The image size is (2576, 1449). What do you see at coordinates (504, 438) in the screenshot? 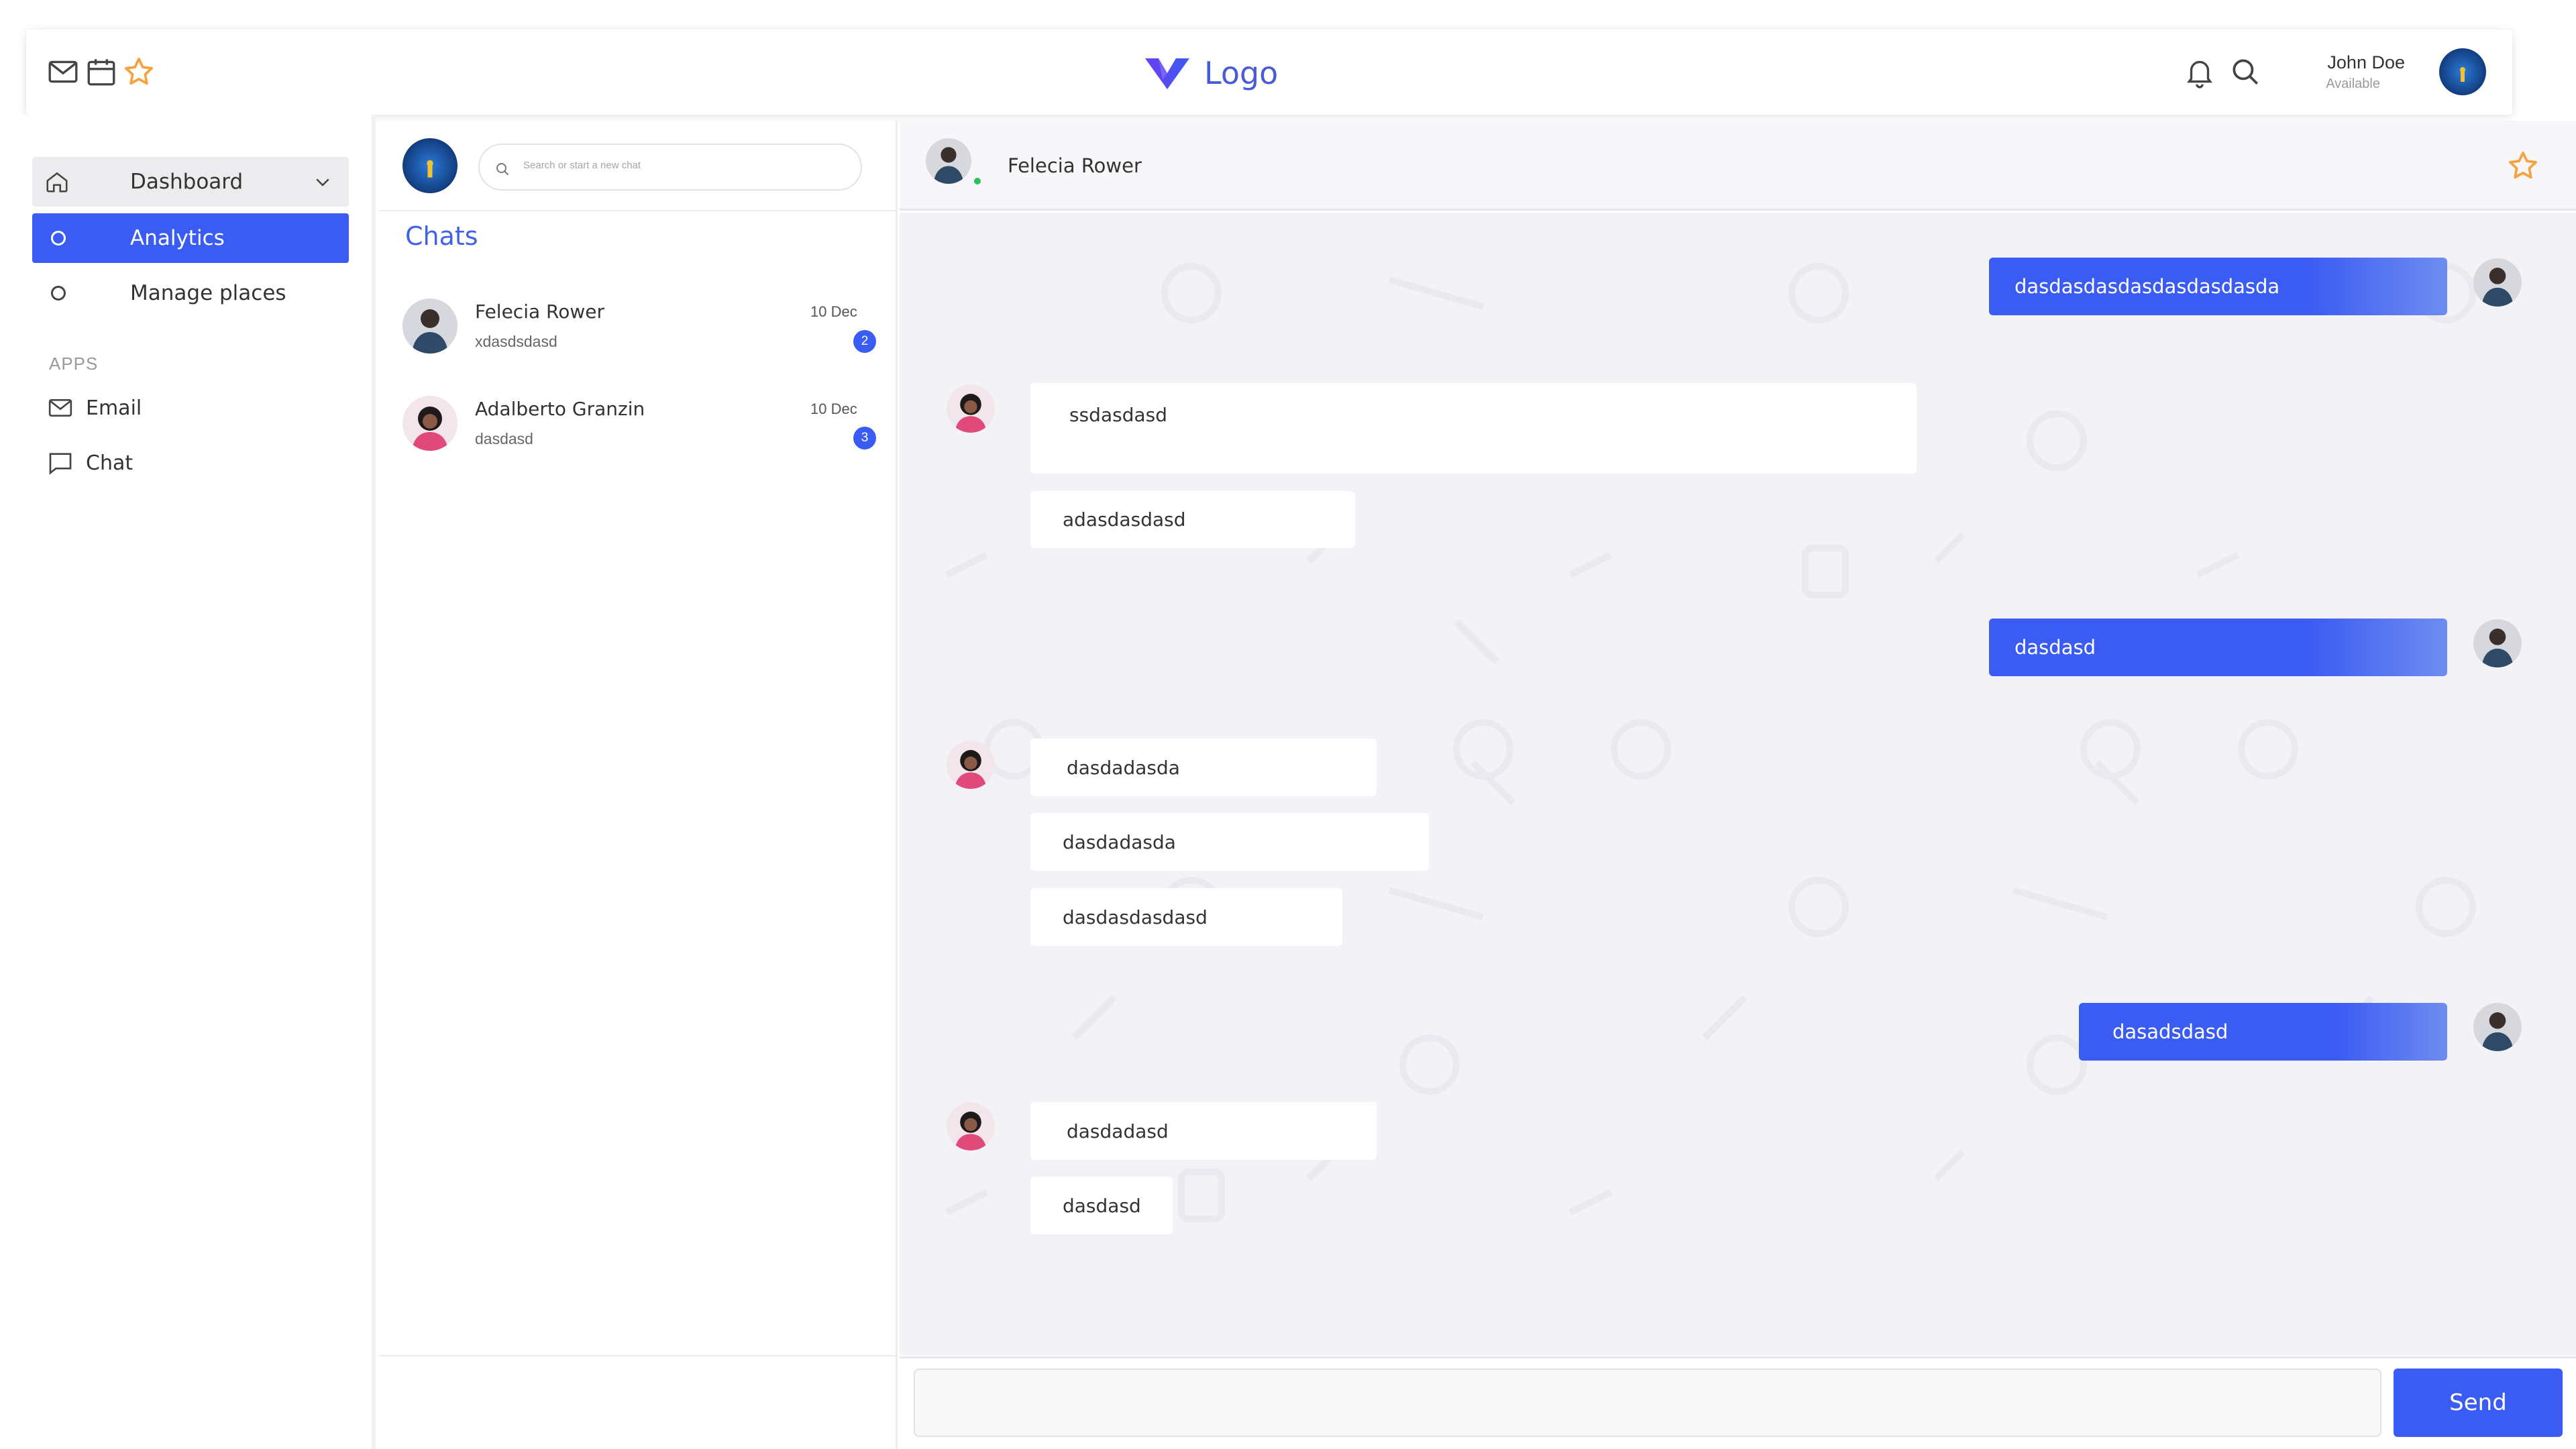
I see `chat-preview: dasdasd` at bounding box center [504, 438].